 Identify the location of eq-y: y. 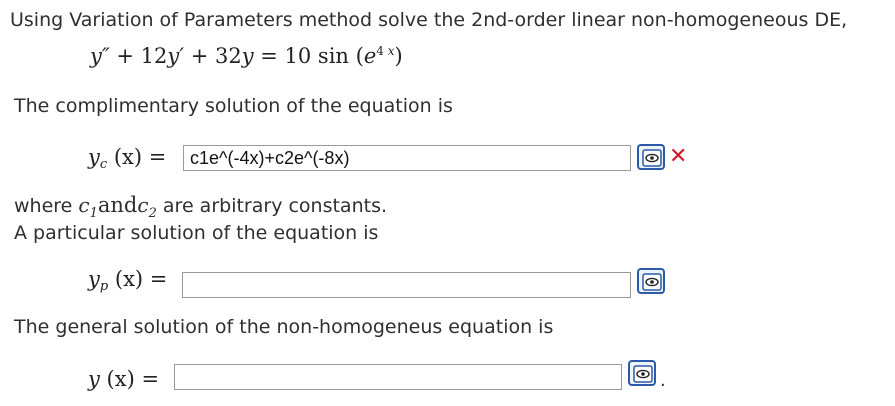
(247, 56).